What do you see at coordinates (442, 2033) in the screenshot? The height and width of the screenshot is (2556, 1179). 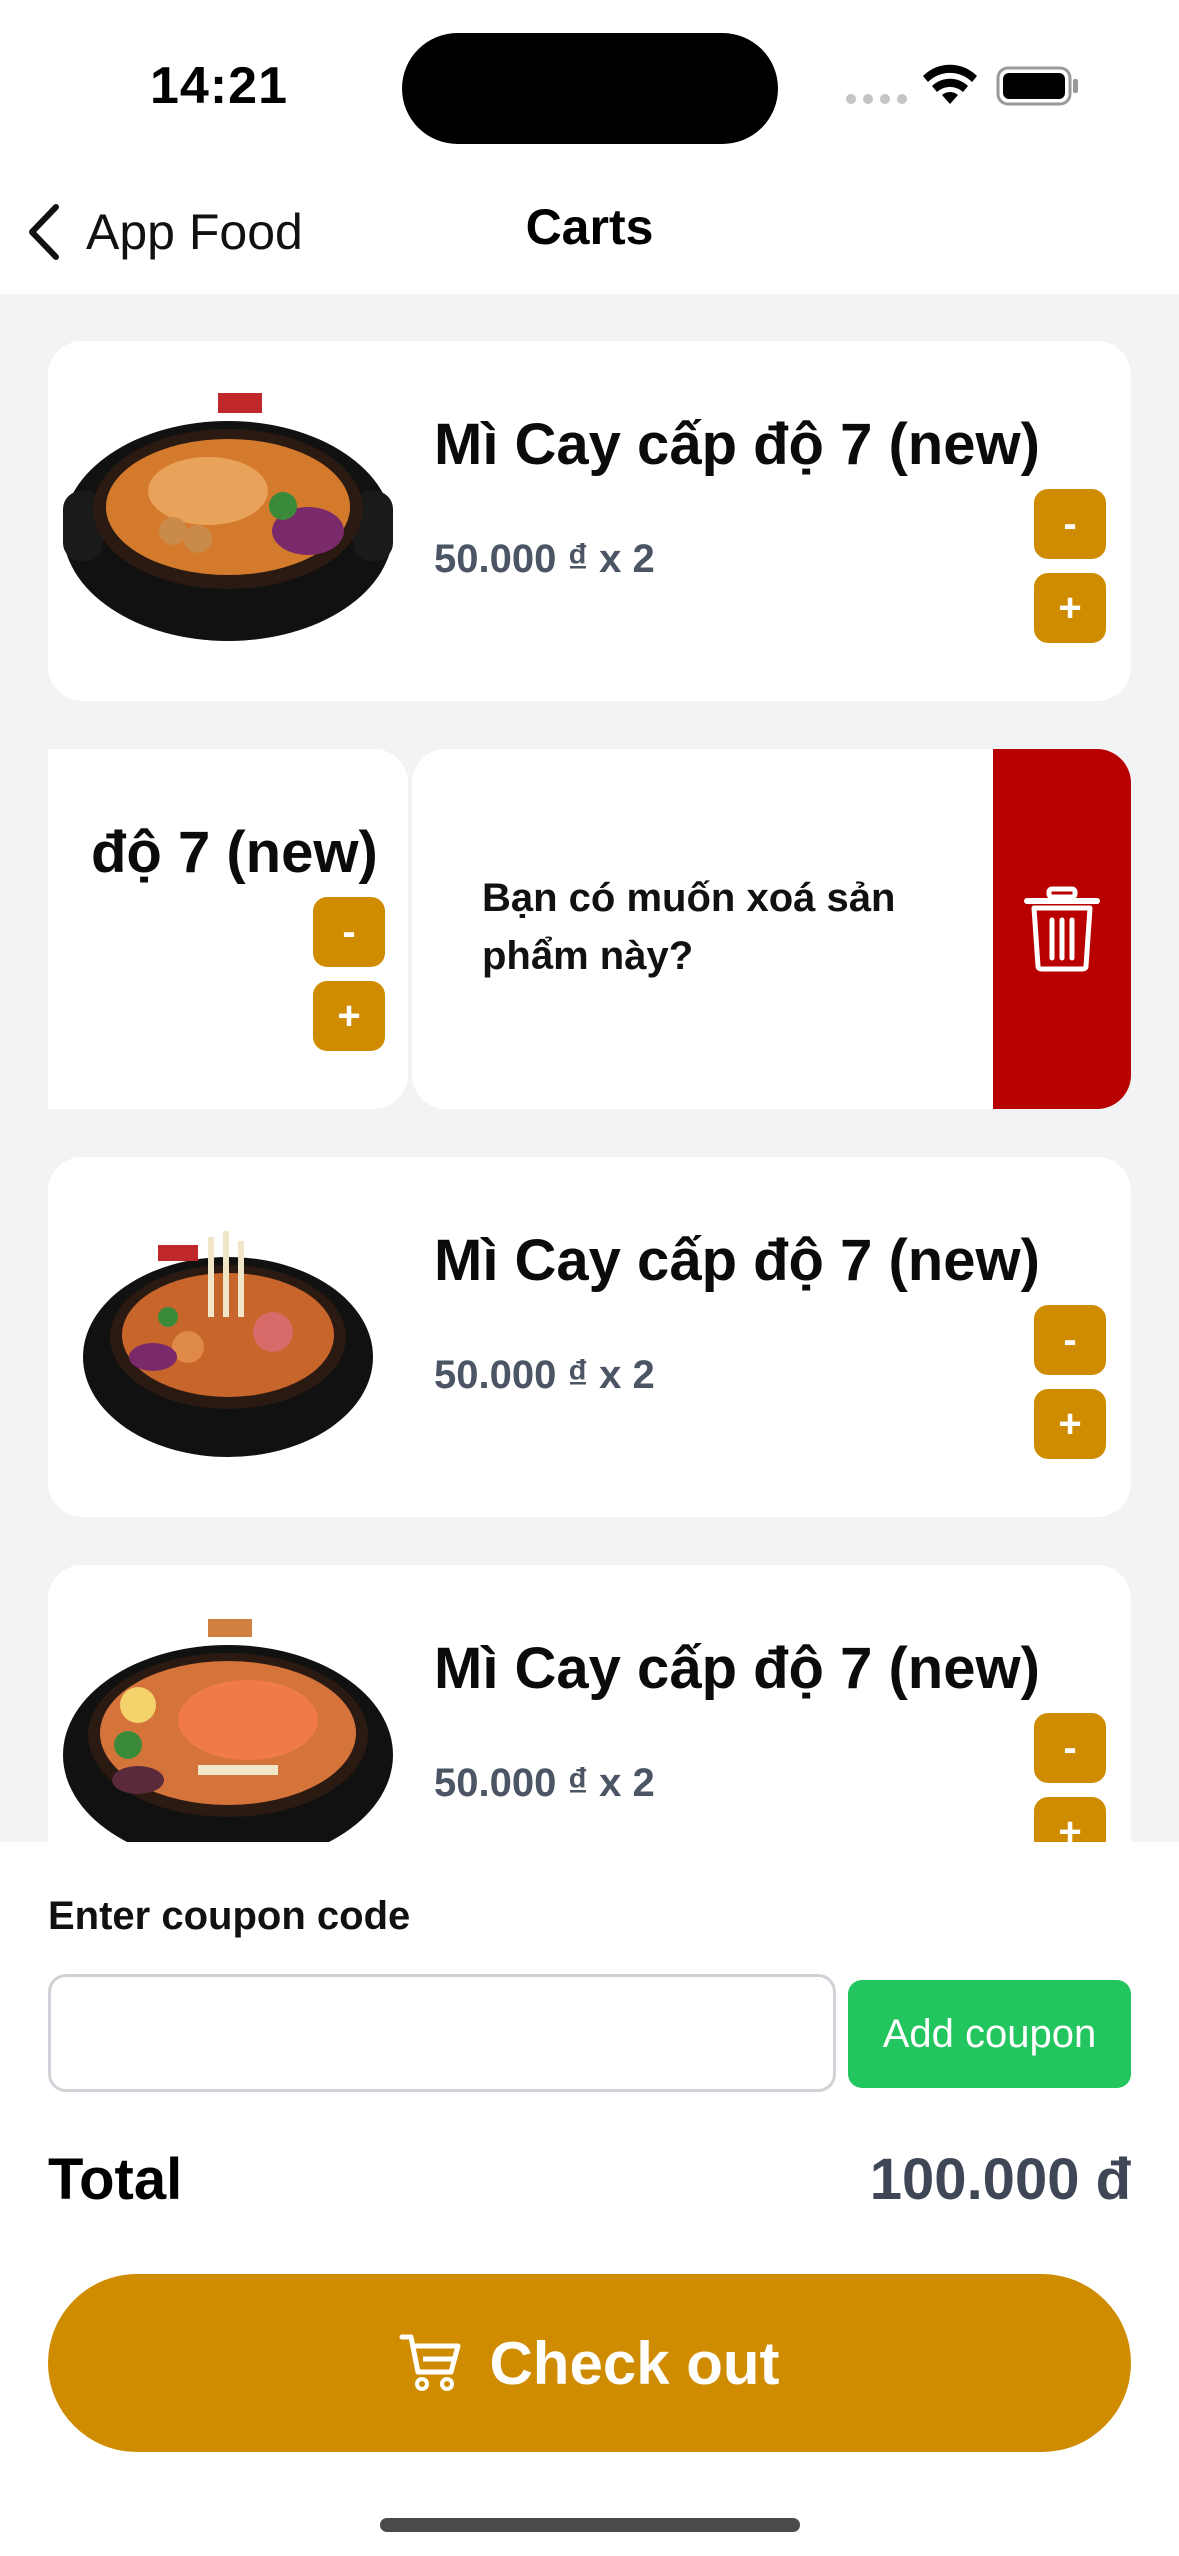 I see `coupon-input` at bounding box center [442, 2033].